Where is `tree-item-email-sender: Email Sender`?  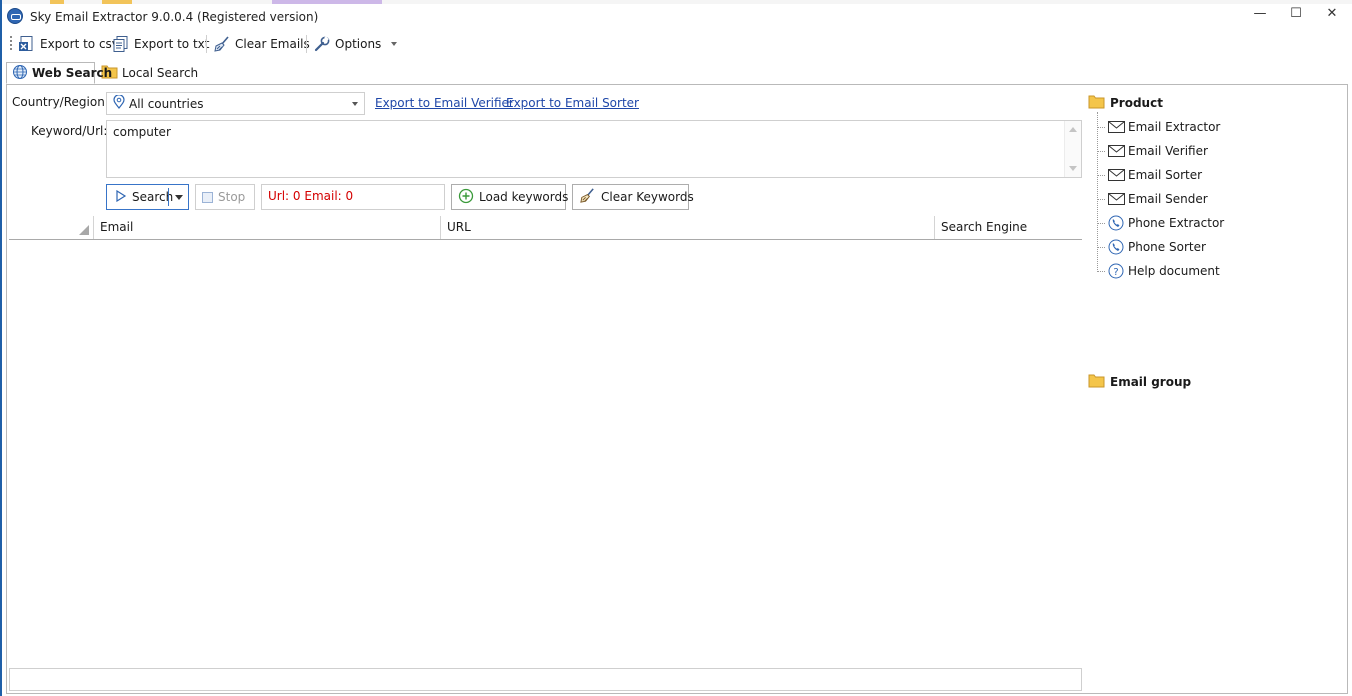
tree-item-email-sender: Email Sender is located at coordinates (1152, 199).